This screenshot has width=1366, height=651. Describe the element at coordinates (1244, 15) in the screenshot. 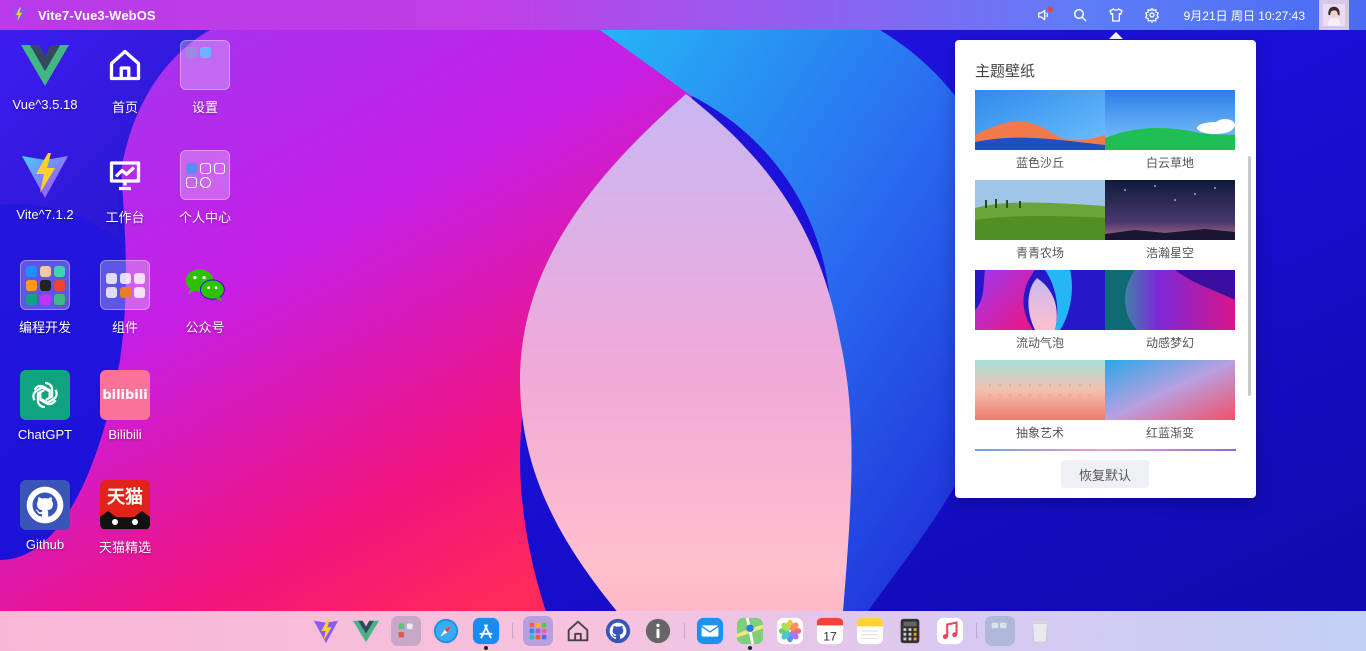

I see `clock-datetime: 9月21日 周日 10:27:43` at that location.